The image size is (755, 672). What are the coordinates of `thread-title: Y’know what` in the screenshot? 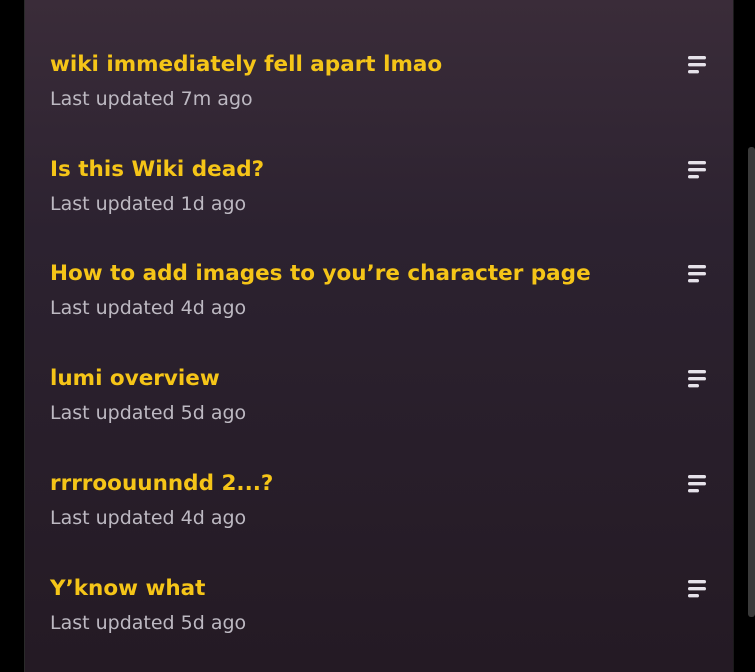 It's located at (127, 589).